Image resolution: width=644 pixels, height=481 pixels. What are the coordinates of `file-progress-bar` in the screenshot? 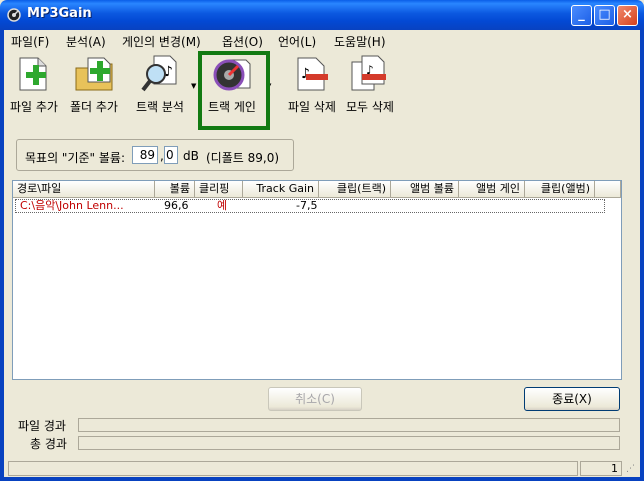 It's located at (349, 425).